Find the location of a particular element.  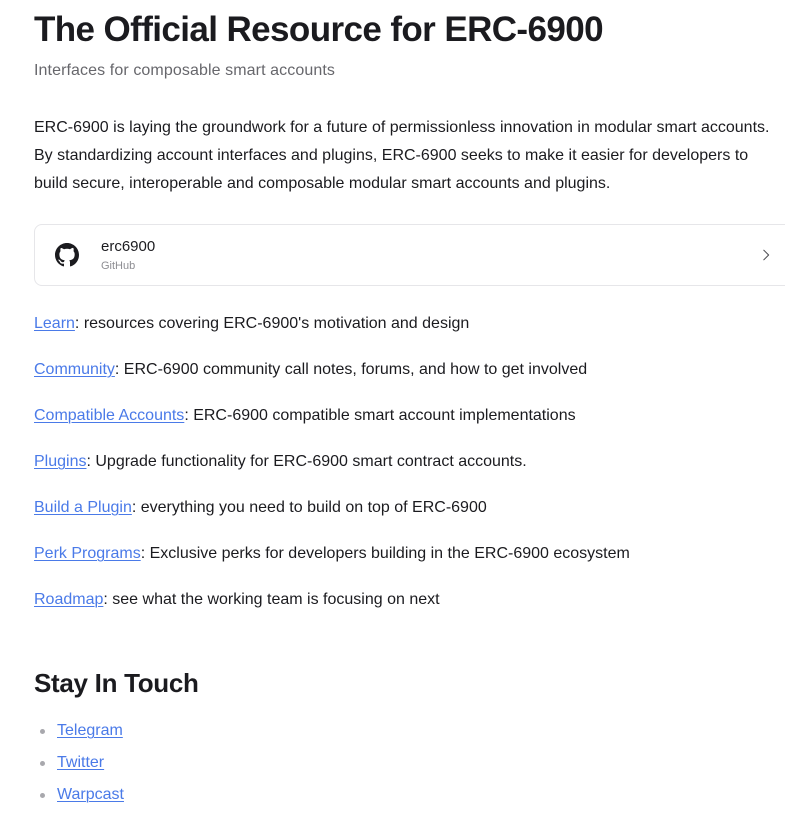

link-learn: Learn is located at coordinates (54, 323).